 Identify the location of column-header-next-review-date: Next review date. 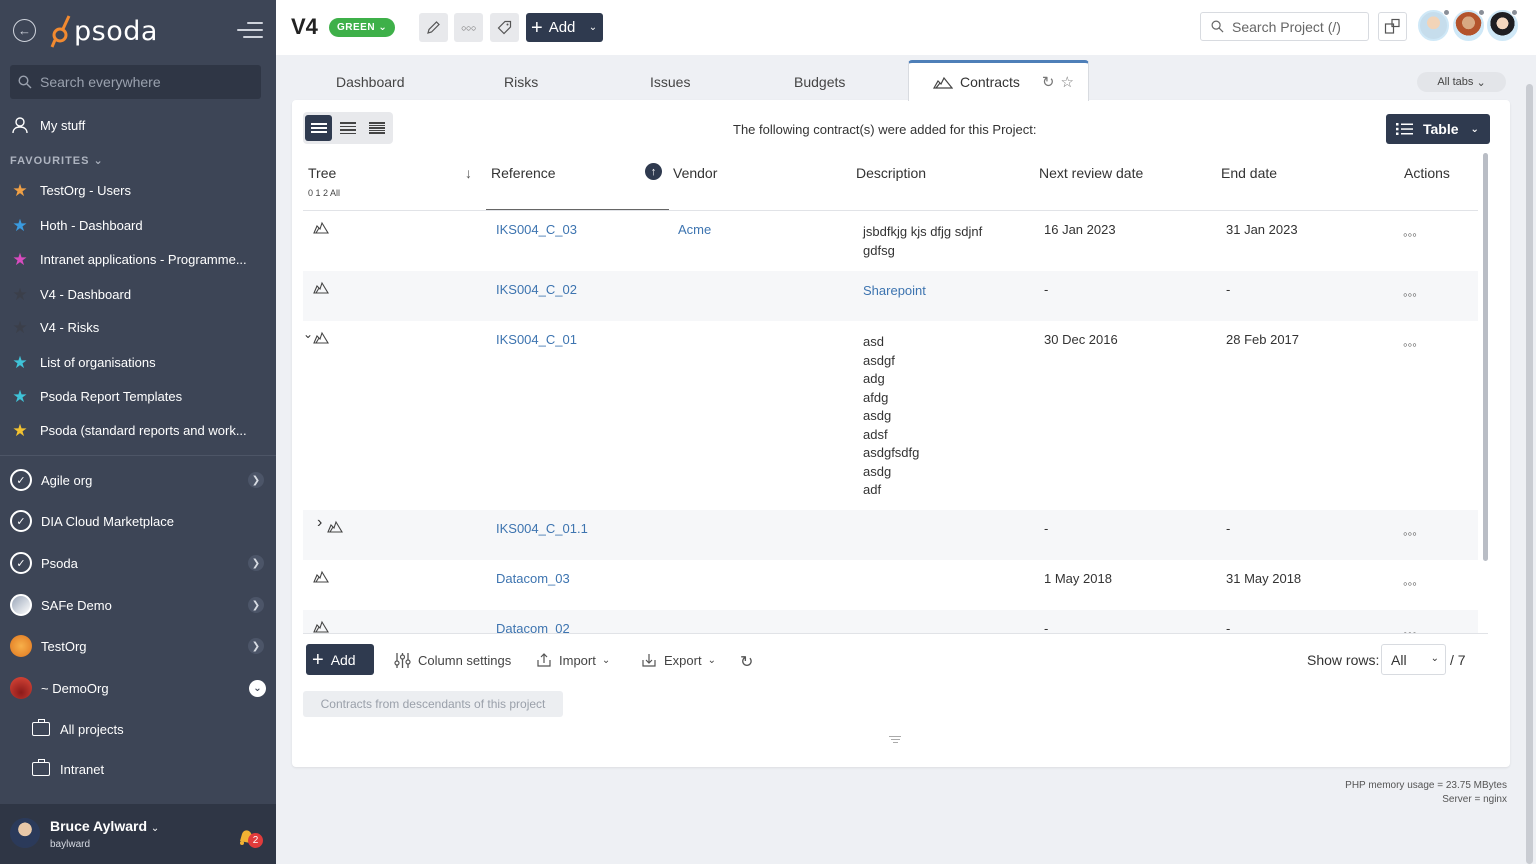
(1091, 173).